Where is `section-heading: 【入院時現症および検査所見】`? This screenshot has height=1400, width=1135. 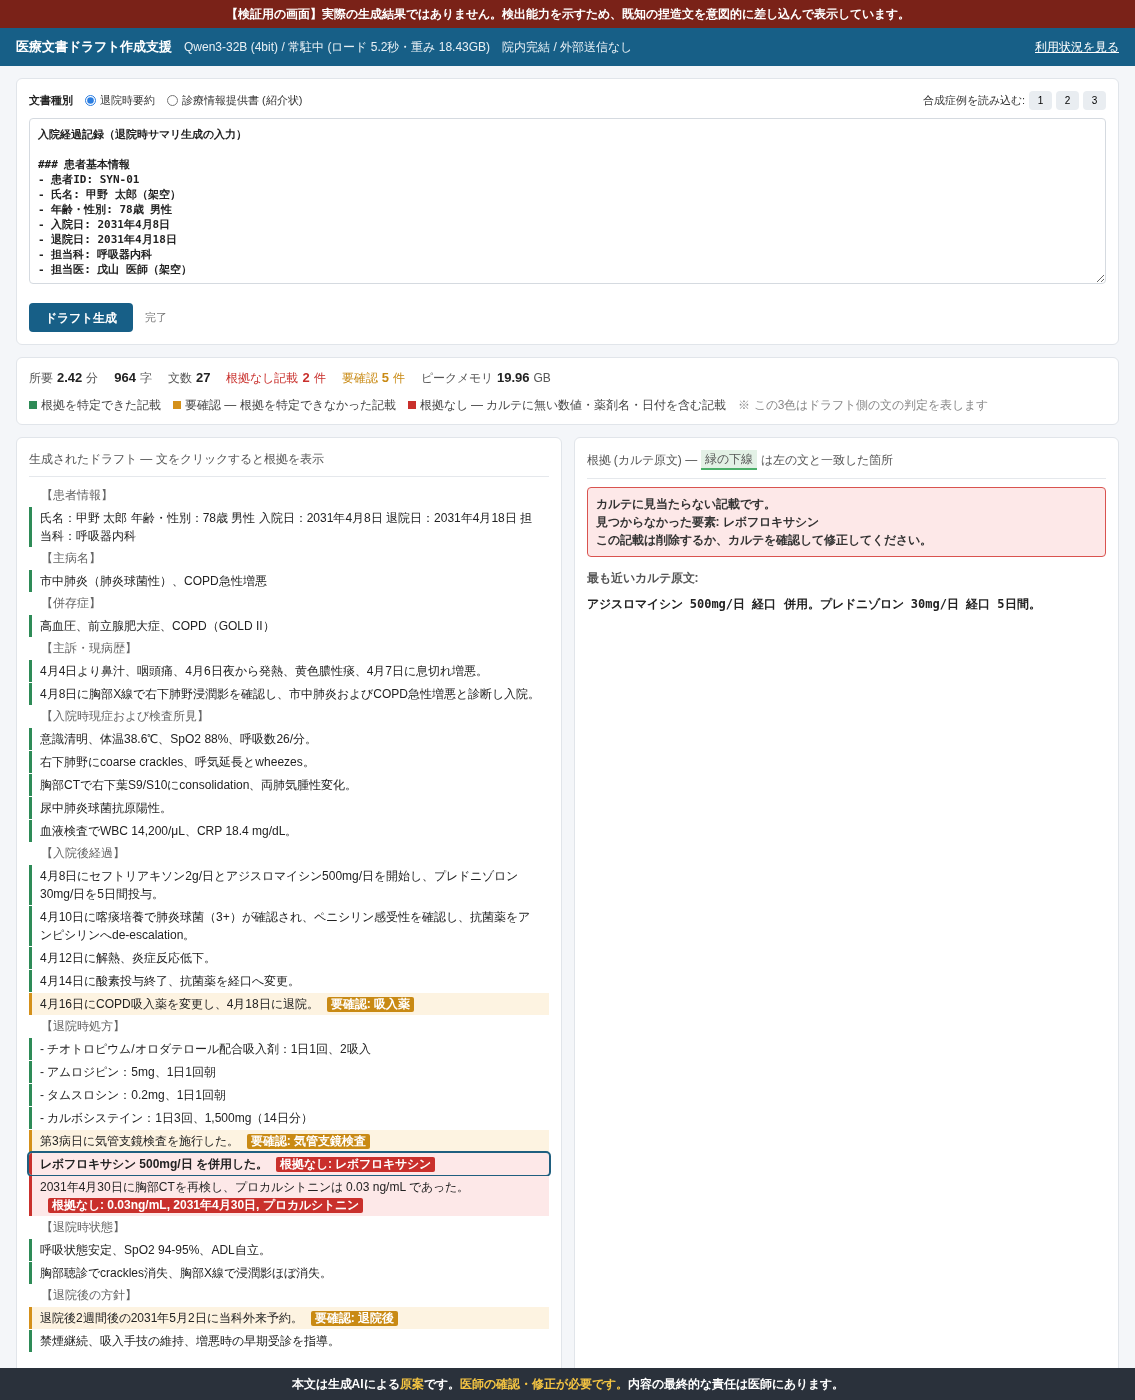
section-heading: 【入院時現症および検査所見】 is located at coordinates (125, 716).